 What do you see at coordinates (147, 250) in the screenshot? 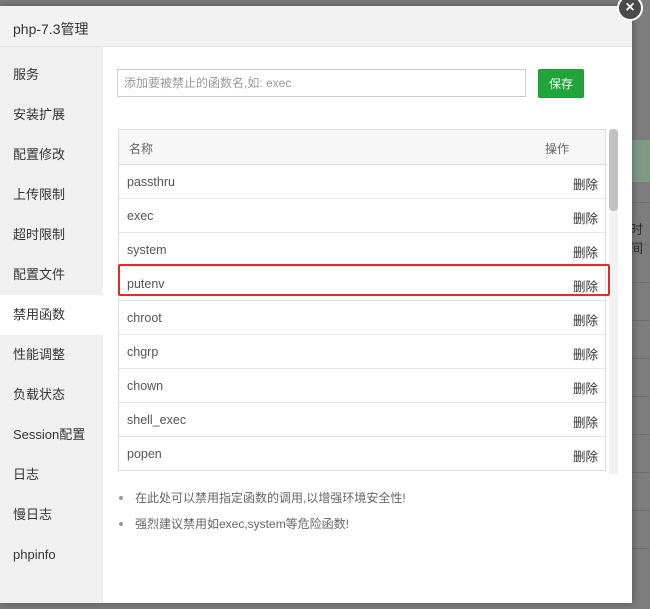
I see `function-name: system` at bounding box center [147, 250].